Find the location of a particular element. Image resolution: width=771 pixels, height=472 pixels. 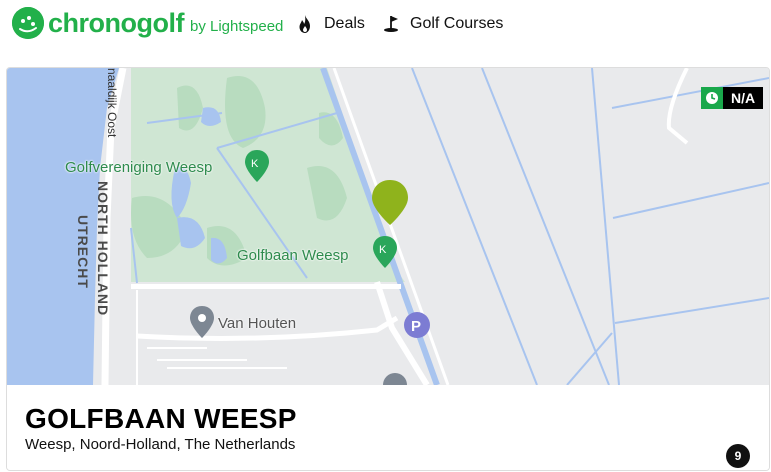

golf-flag-icon is located at coordinates (392, 24).